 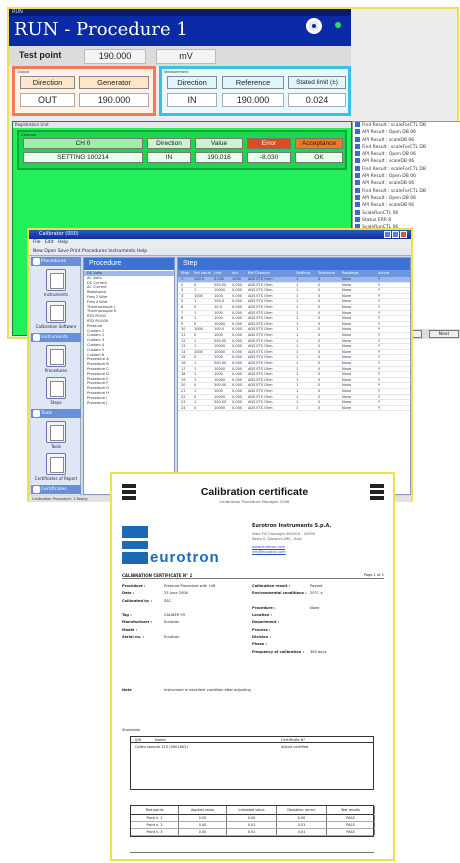 I want to click on footer-rule, so click(x=252, y=852).